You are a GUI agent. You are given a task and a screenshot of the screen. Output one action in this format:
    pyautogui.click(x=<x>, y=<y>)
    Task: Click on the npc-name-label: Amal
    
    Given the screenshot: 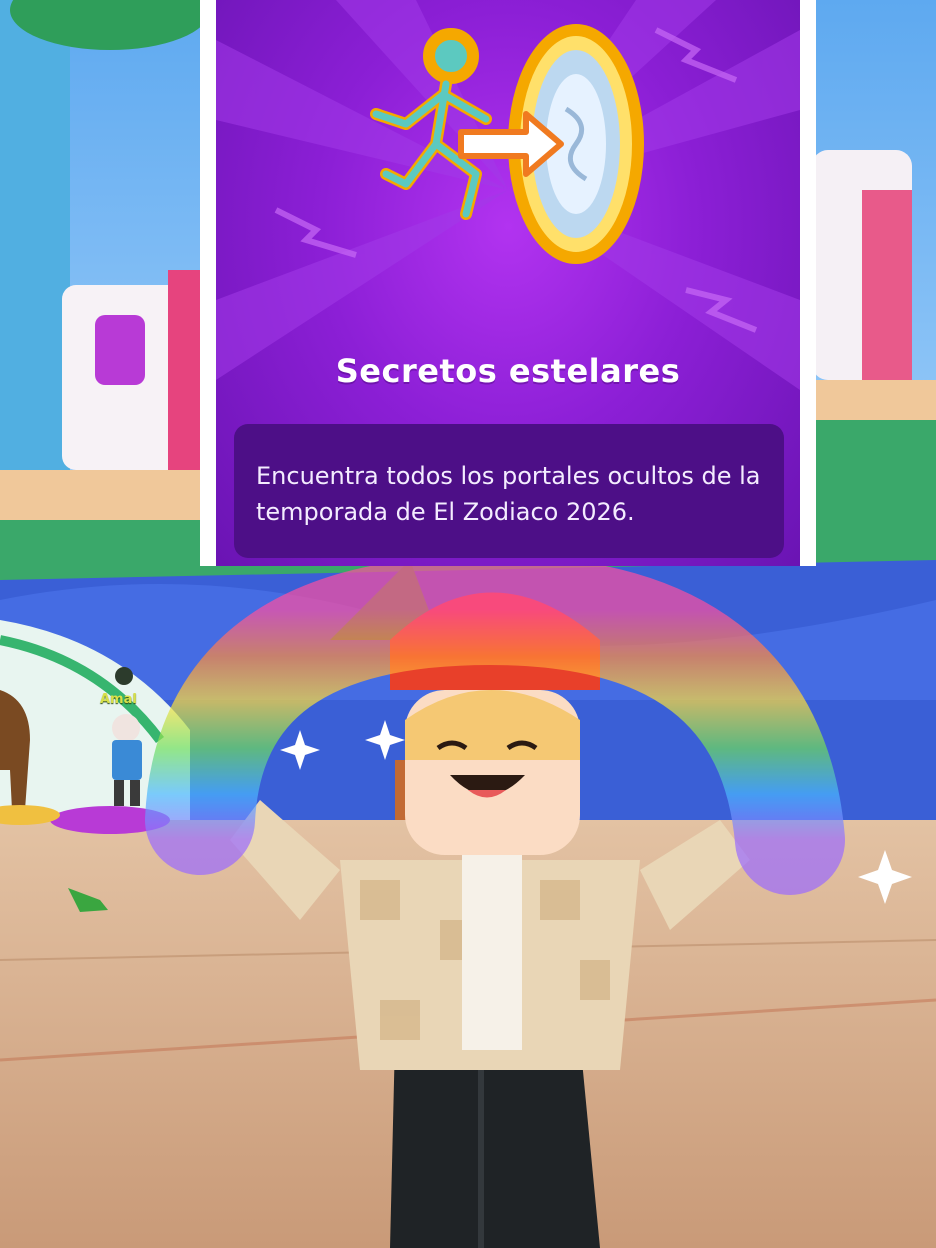 What is the action you would take?
    pyautogui.click(x=118, y=699)
    